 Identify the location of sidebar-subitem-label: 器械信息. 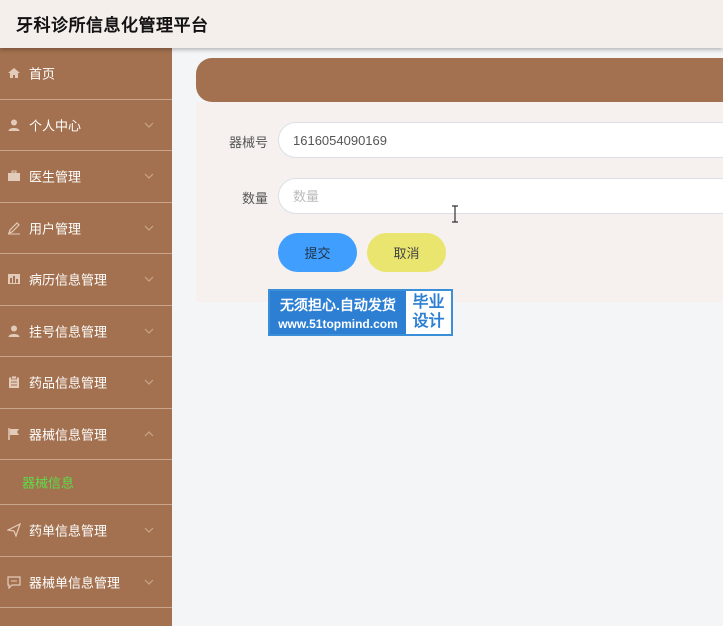
(48, 483).